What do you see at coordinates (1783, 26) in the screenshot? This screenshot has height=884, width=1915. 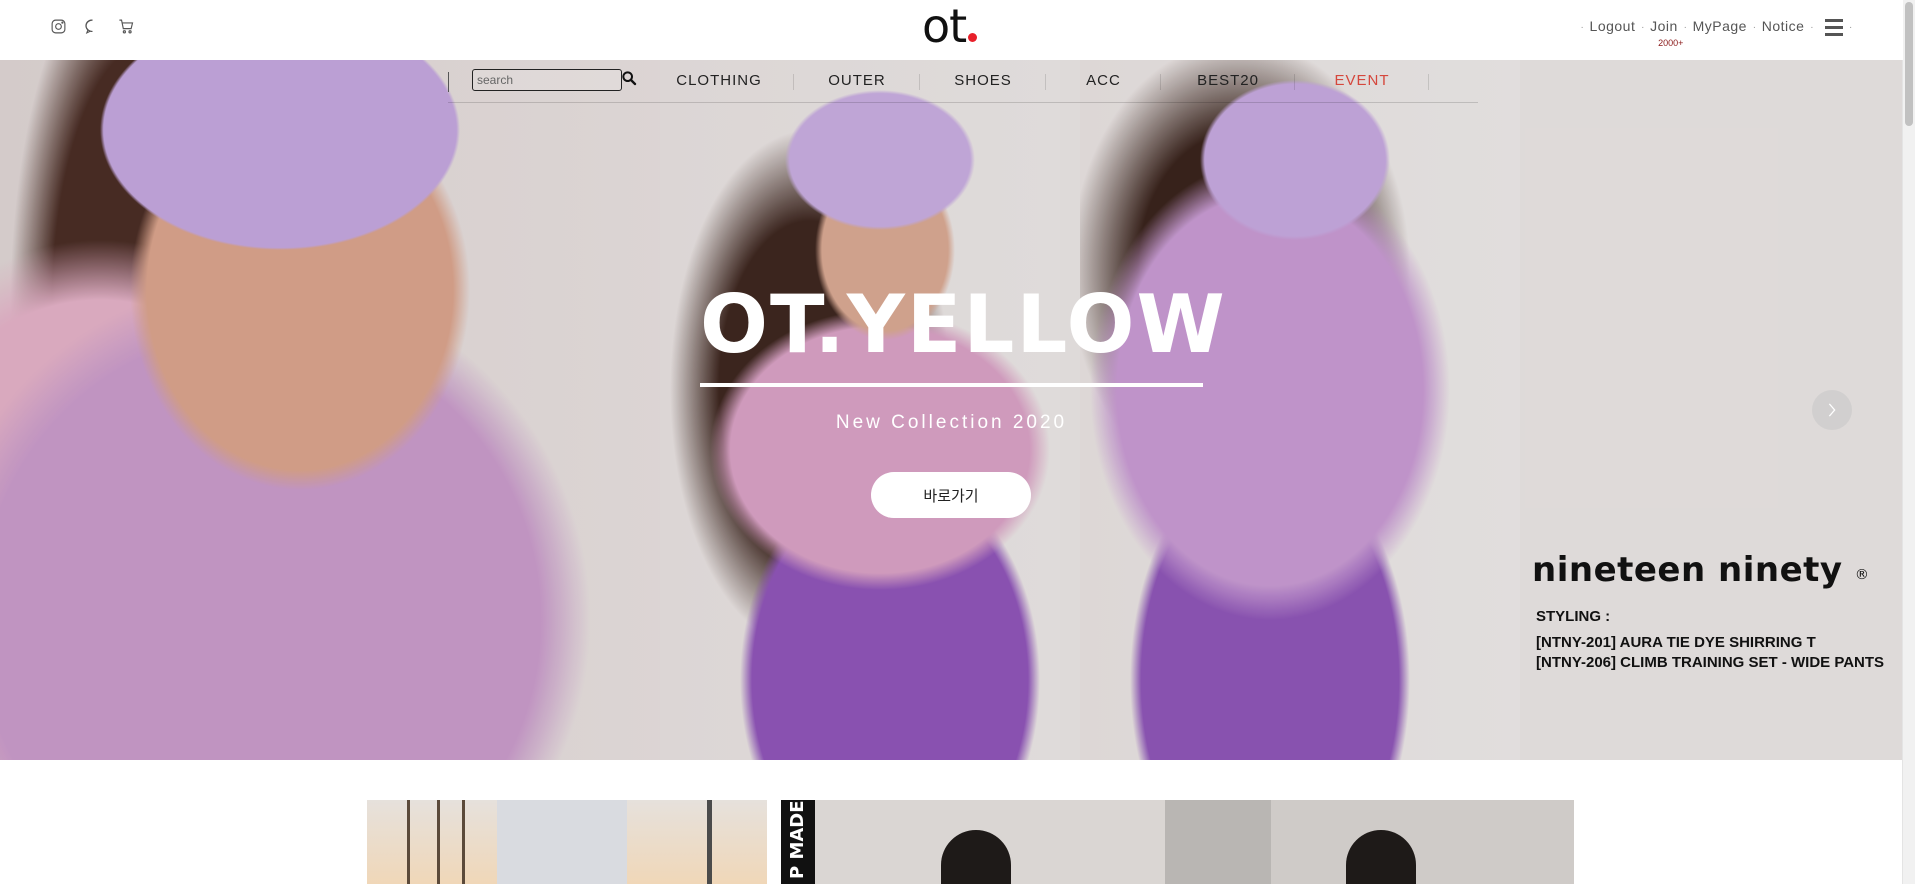 I see `notice-link: Notice` at bounding box center [1783, 26].